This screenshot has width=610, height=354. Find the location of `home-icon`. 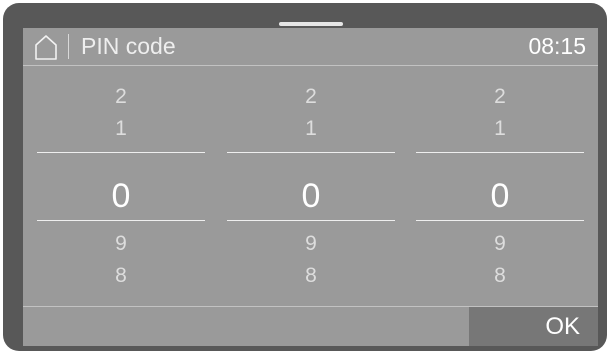

home-icon is located at coordinates (46, 47).